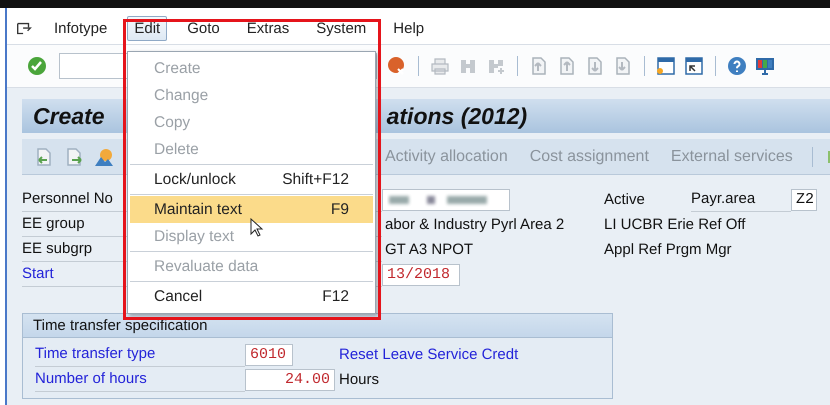 The image size is (830, 405). I want to click on print-icon, so click(440, 66).